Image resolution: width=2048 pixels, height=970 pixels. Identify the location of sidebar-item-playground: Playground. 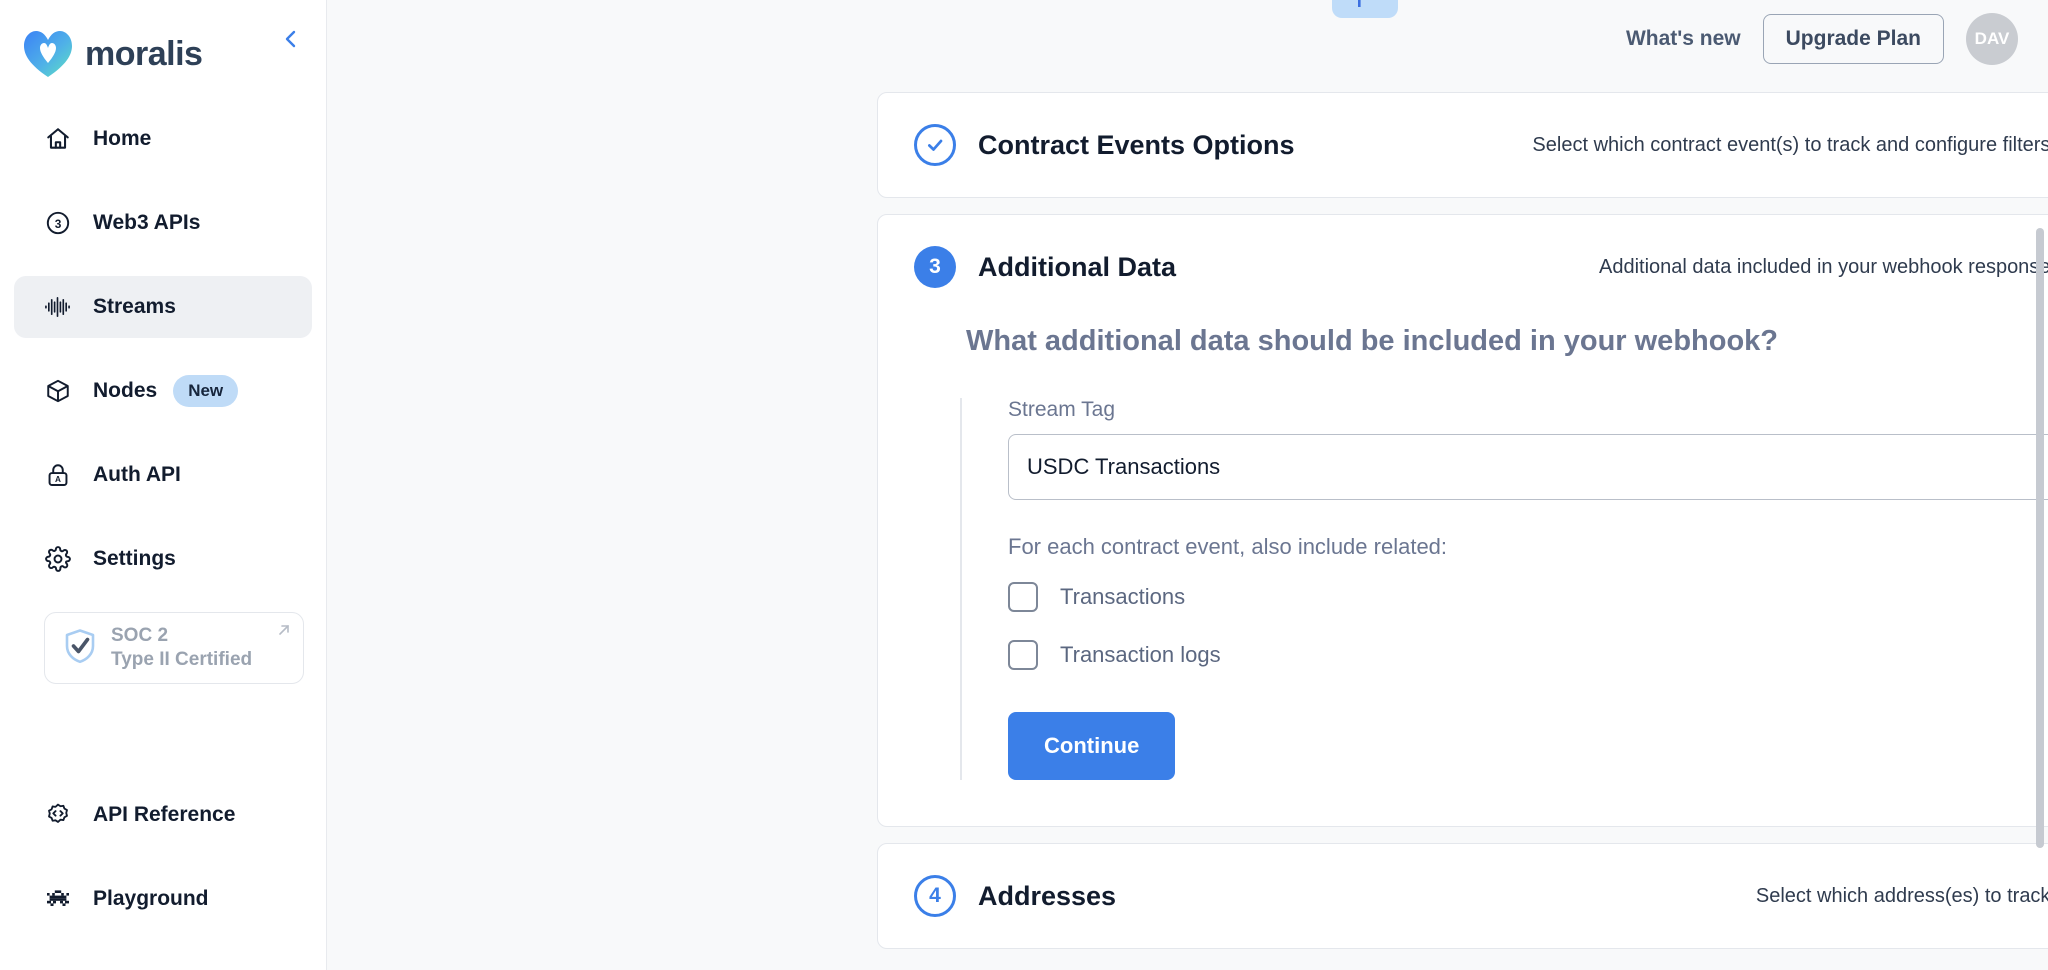
(163, 899).